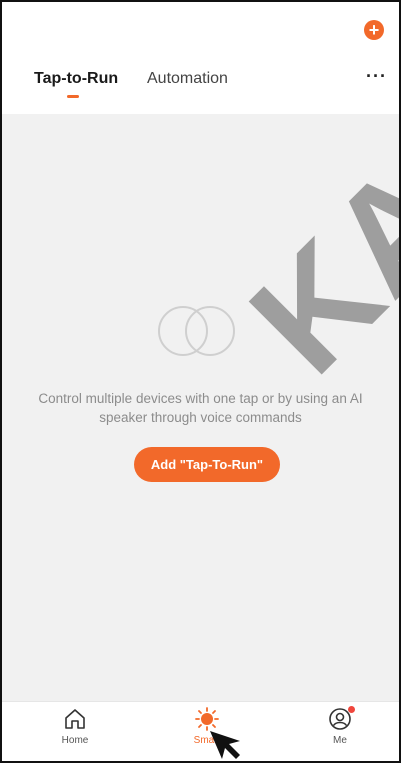 The height and width of the screenshot is (763, 401). Describe the element at coordinates (73, 96) in the screenshot. I see `active-tab-indicator` at that location.